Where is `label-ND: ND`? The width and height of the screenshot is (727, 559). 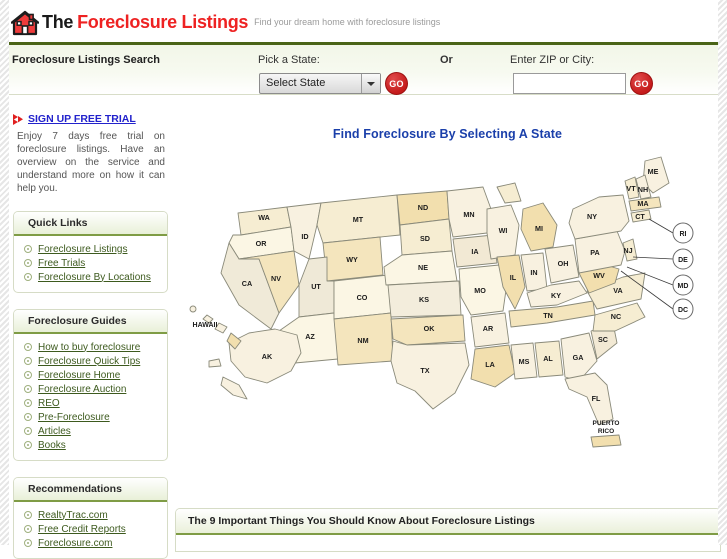
label-ND: ND is located at coordinates (423, 207).